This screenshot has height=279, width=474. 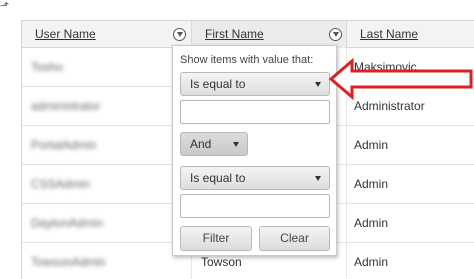 I want to click on user-name-text: DaytonAdmin, so click(x=67, y=223).